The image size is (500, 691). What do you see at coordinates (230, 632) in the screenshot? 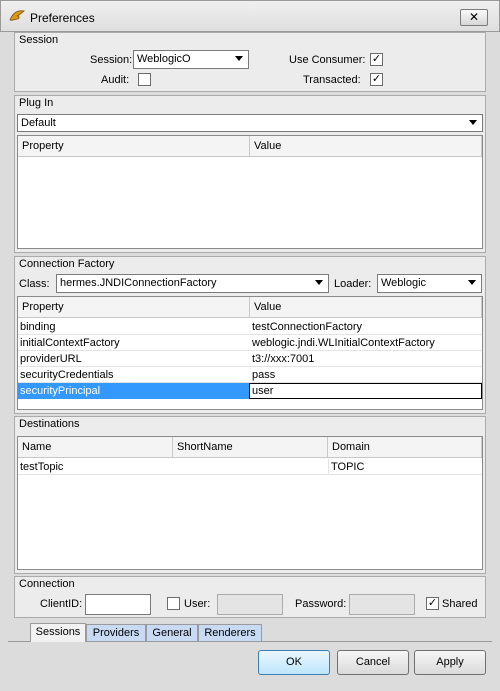
I see `tab-renderers: Renderers` at bounding box center [230, 632].